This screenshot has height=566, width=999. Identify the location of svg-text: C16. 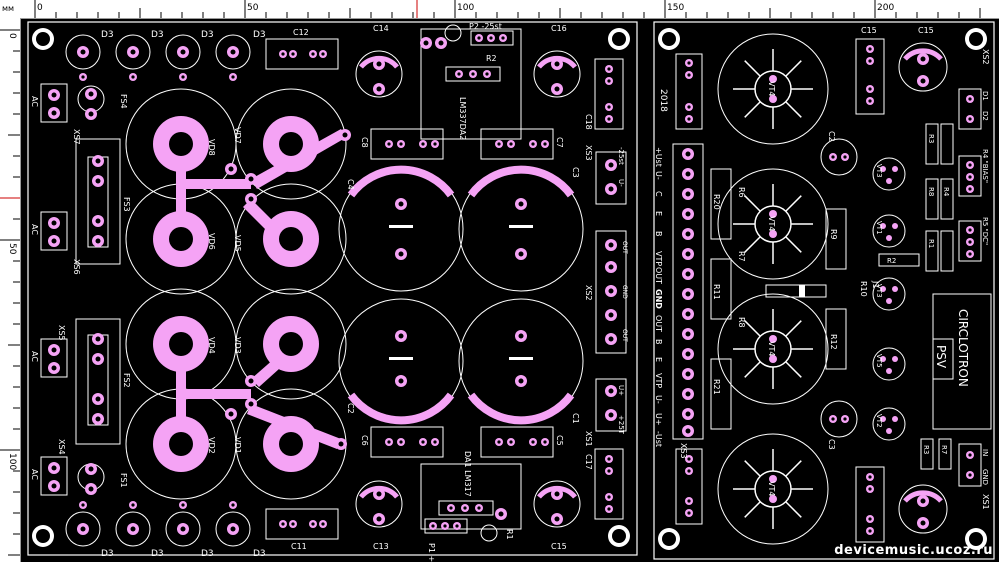
(559, 28).